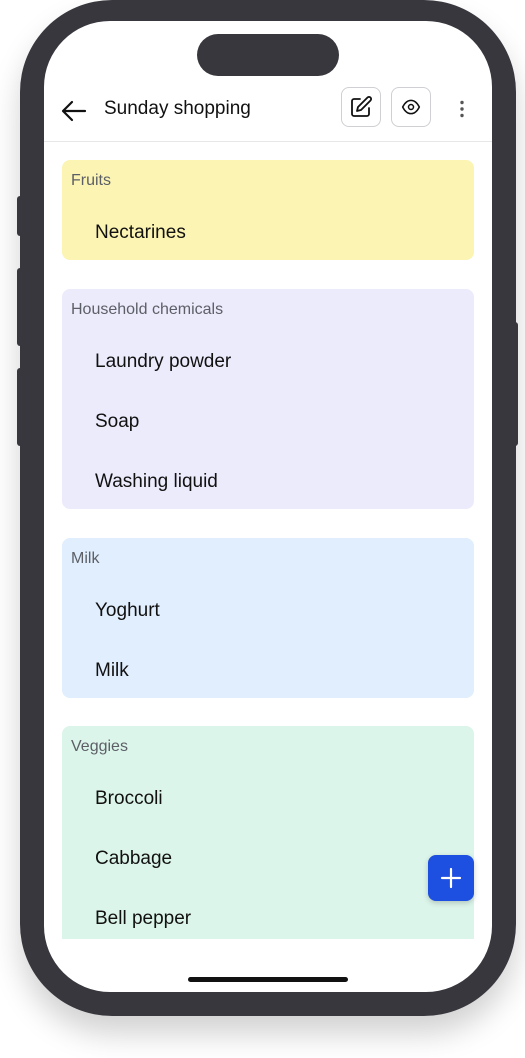 Image resolution: width=525 pixels, height=1058 pixels. What do you see at coordinates (112, 671) in the screenshot?
I see `list-item: Milk` at bounding box center [112, 671].